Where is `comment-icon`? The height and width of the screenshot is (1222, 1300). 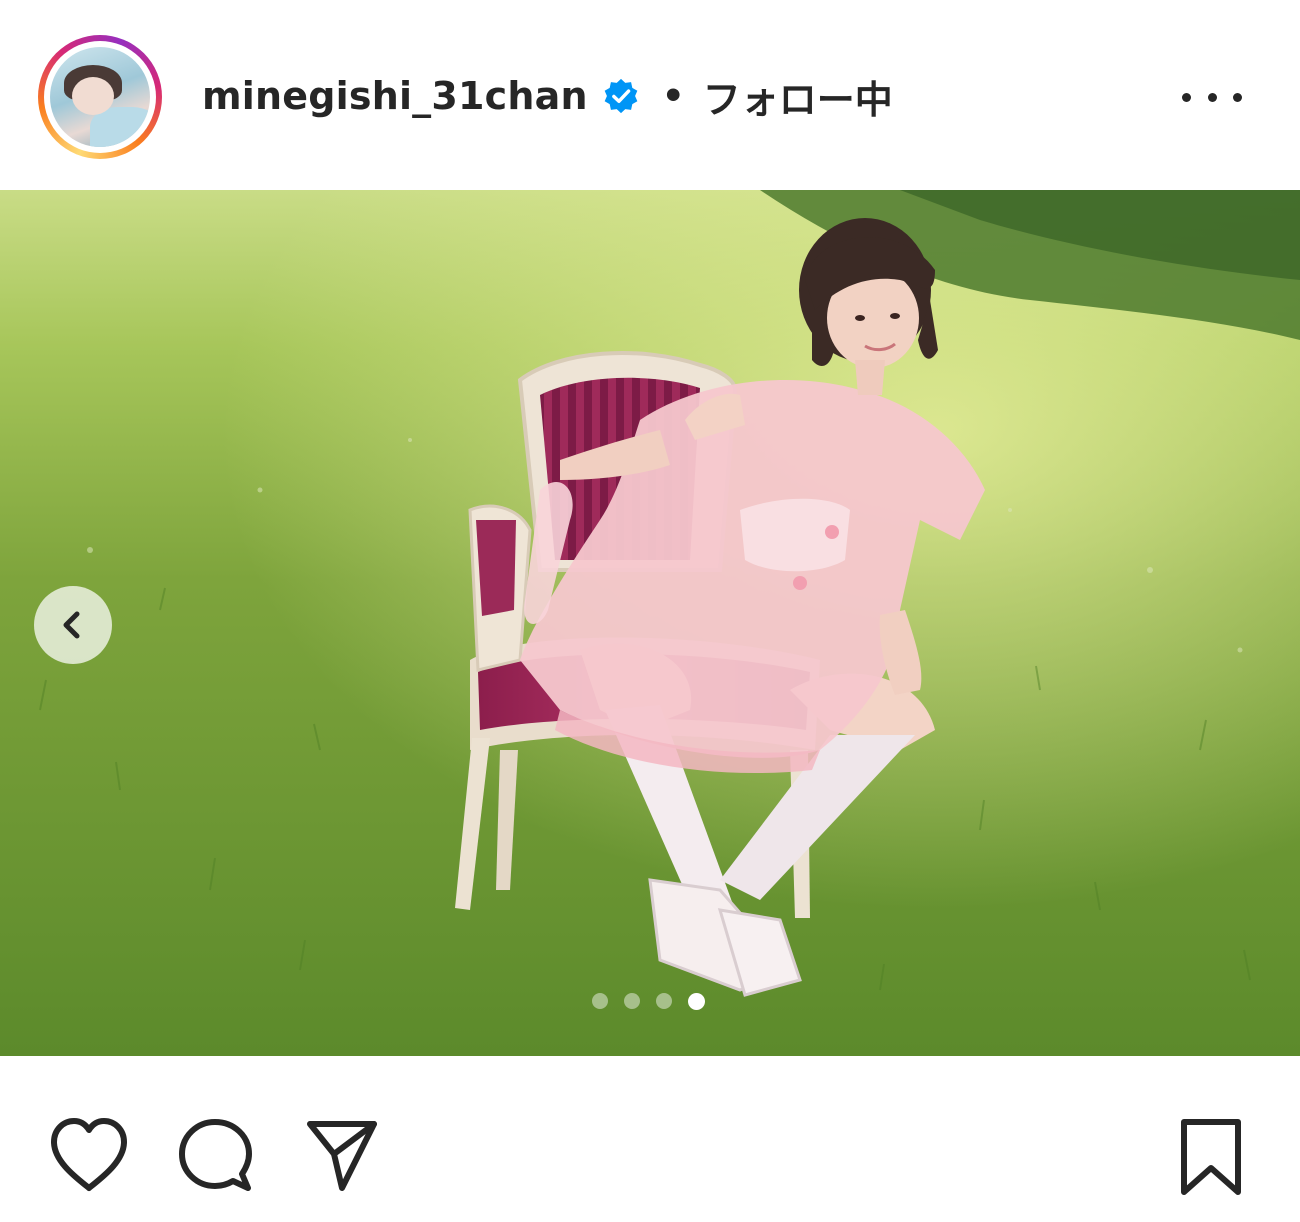 comment-icon is located at coordinates (215, 1155).